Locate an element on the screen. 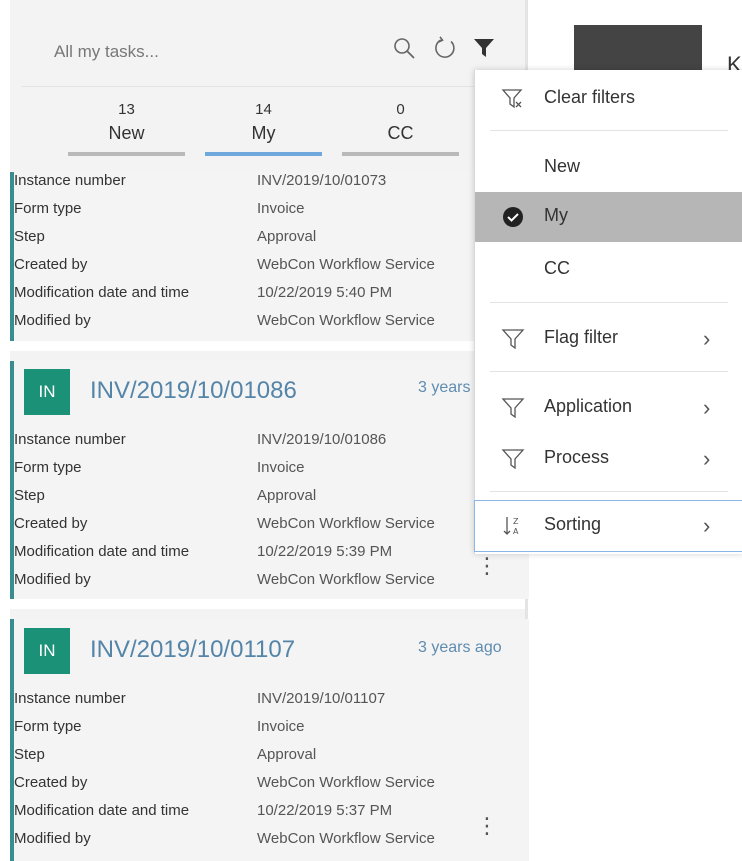 This screenshot has height=861, width=742. tab-count: 14 is located at coordinates (263, 109).